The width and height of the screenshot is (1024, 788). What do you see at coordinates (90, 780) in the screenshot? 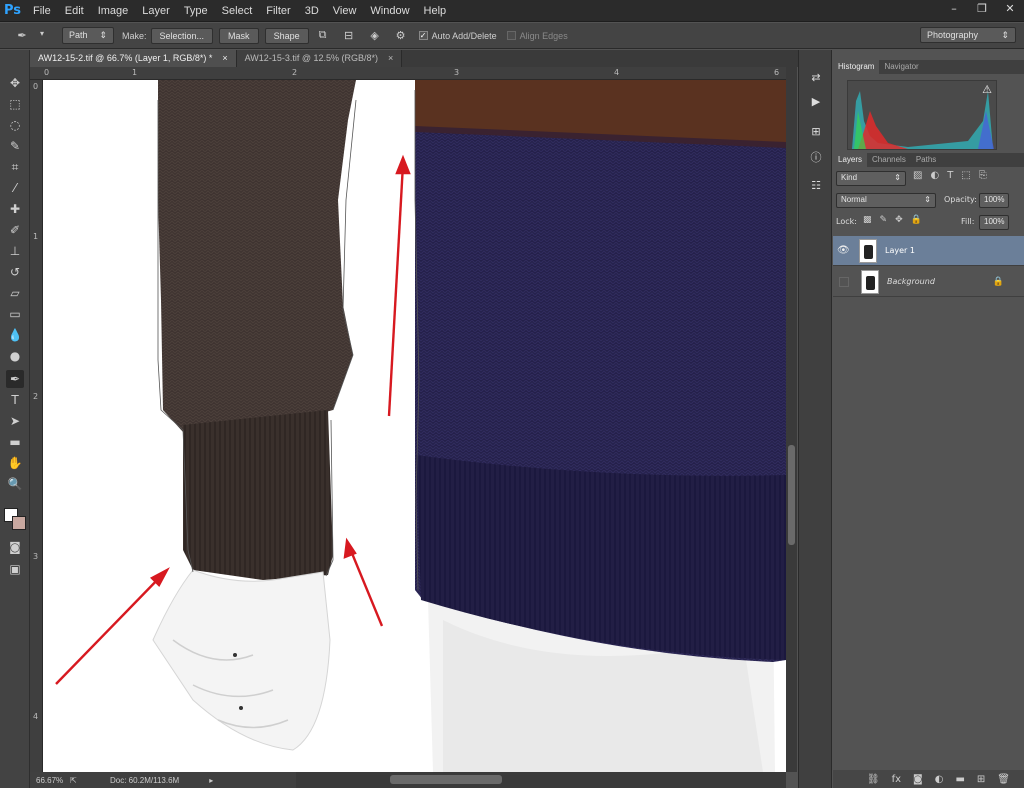
I see `status-export-icon: ⇱` at bounding box center [90, 780].